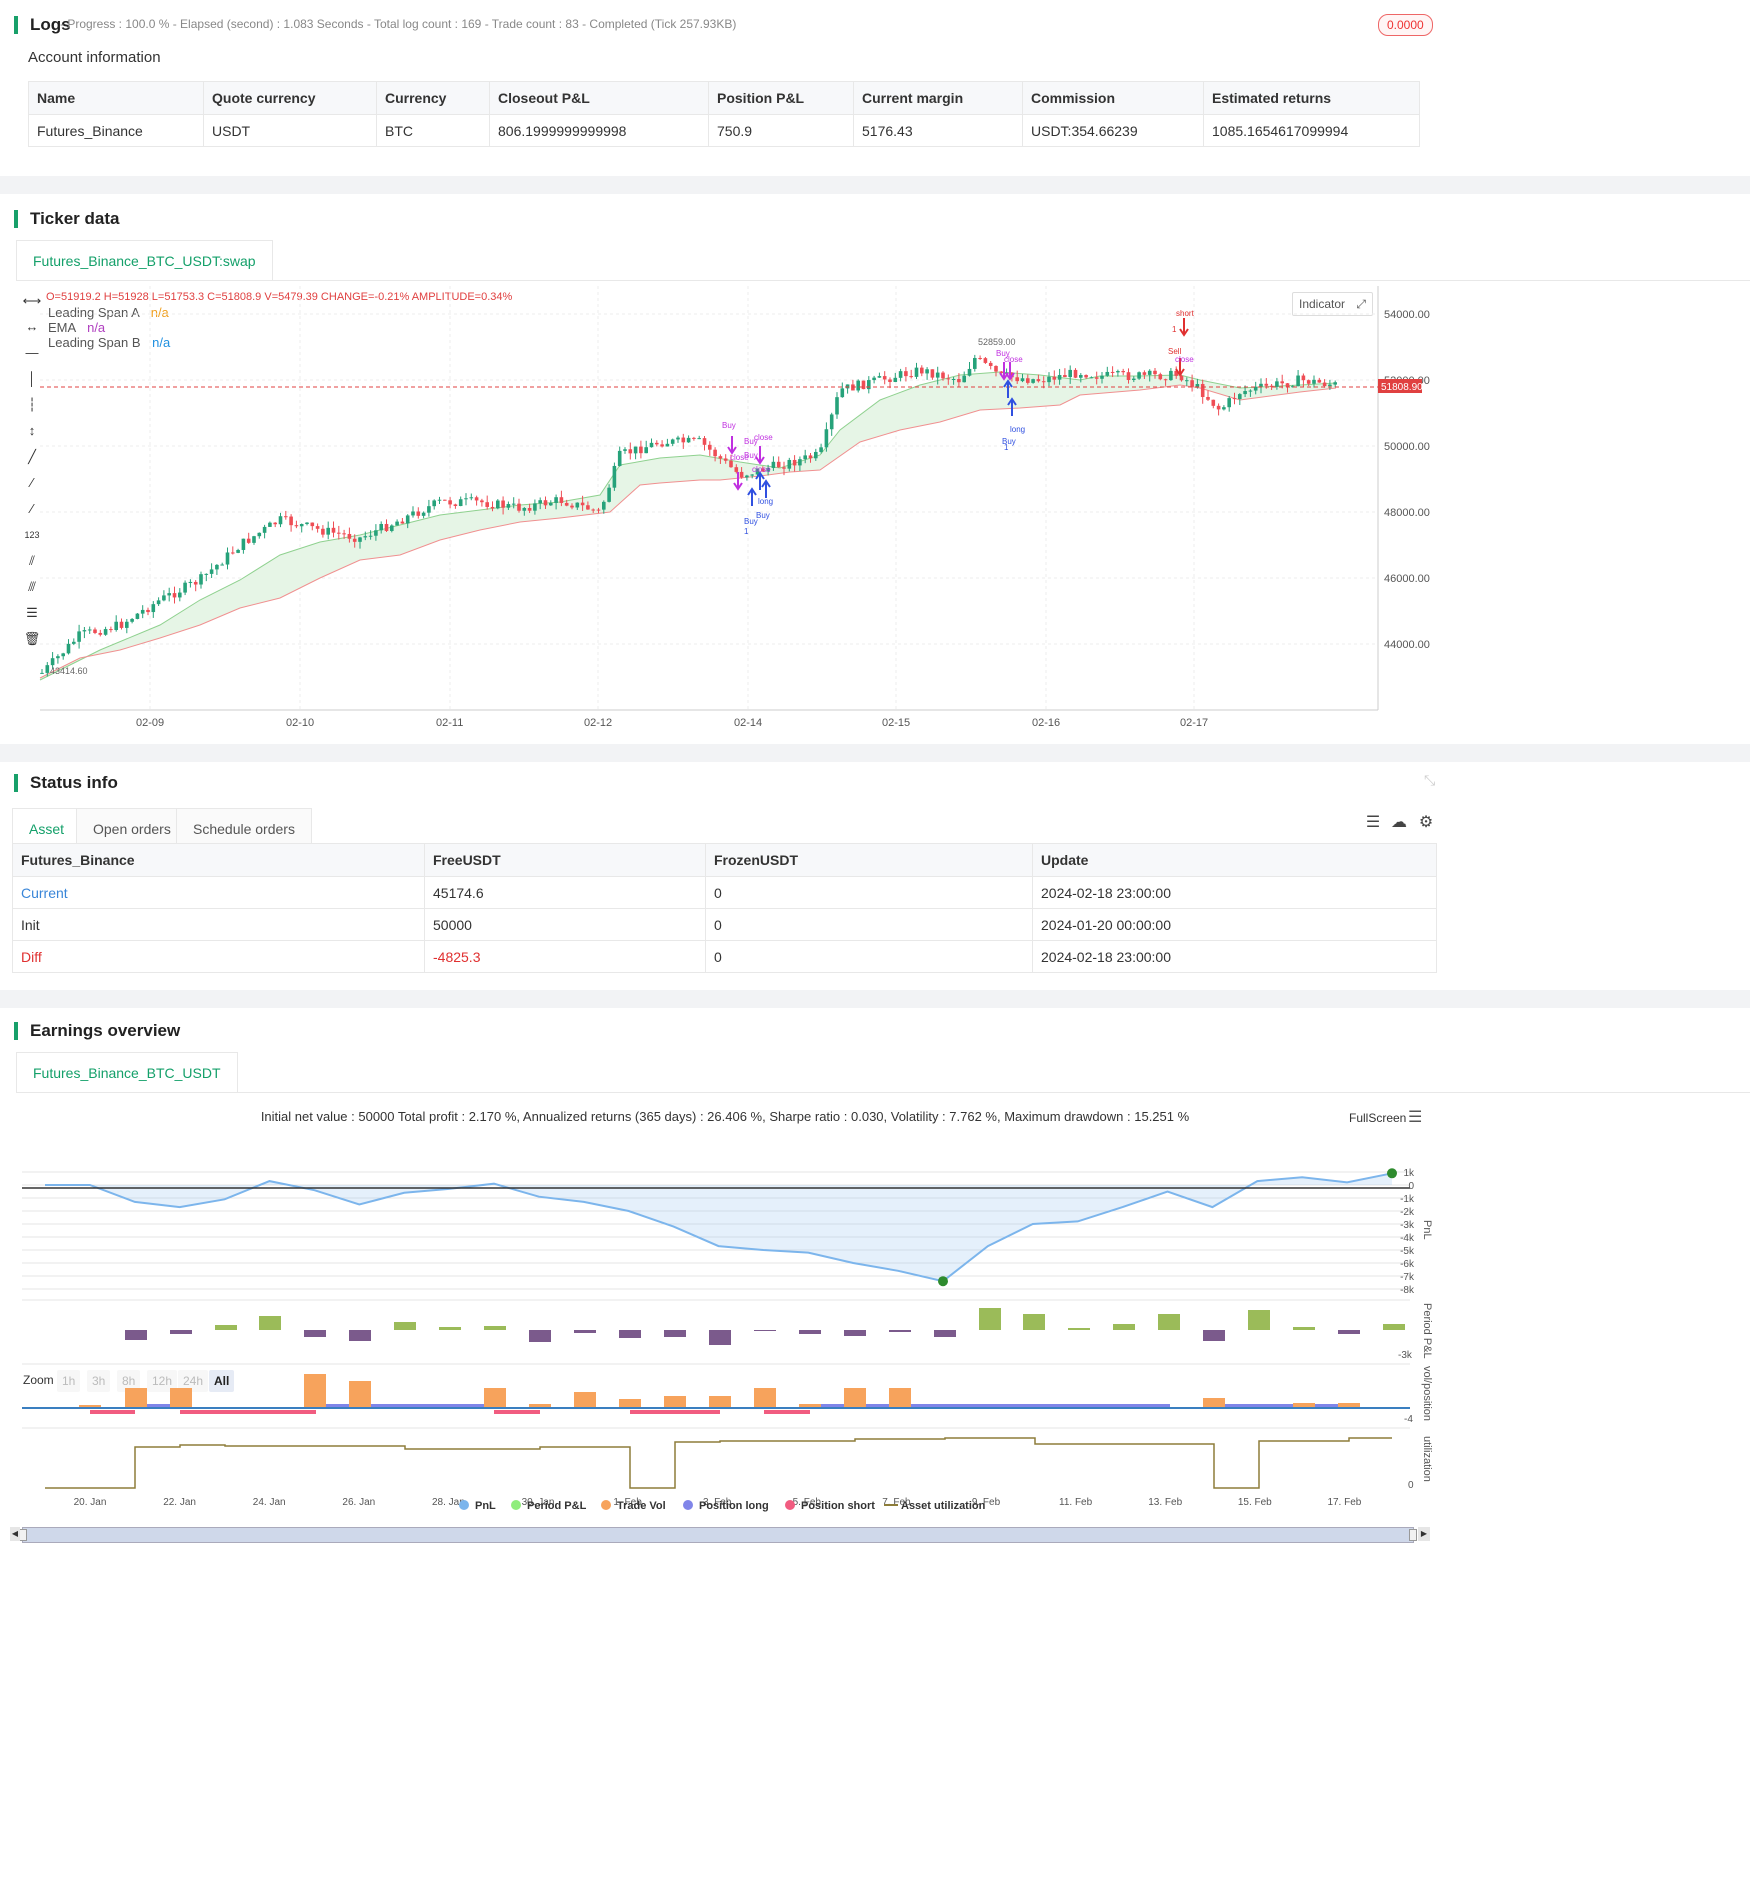 The image size is (1750, 1892). Describe the element at coordinates (1392, 1173) in the screenshot. I see `pnl-max-dot` at that location.